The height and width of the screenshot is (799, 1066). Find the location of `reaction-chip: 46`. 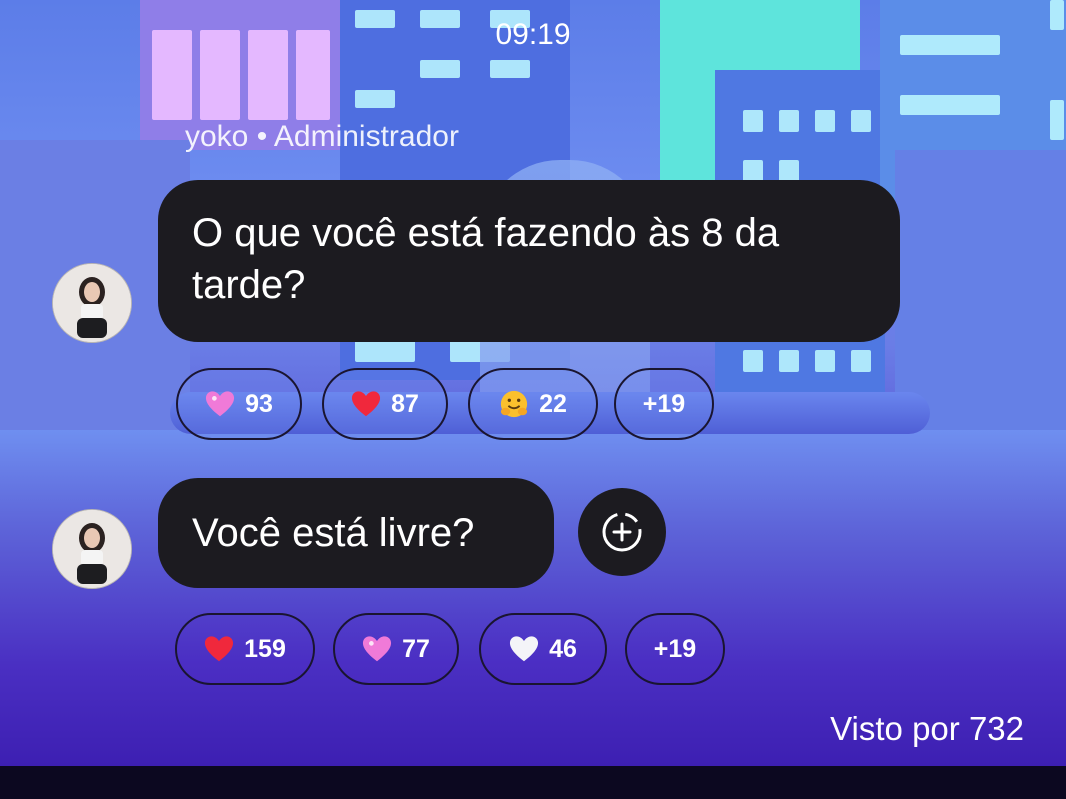

reaction-chip: 46 is located at coordinates (543, 649).